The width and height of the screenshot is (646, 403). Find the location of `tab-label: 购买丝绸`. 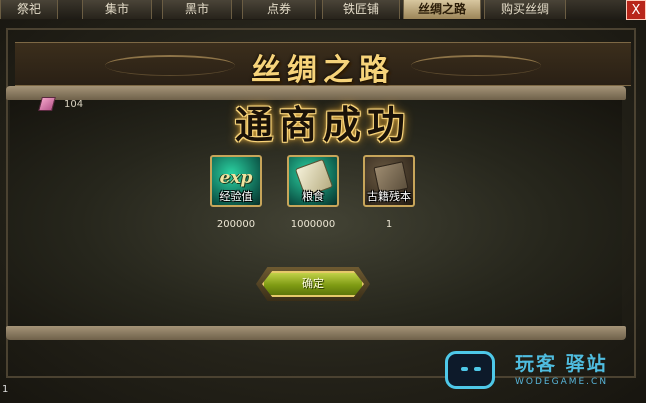

tab-label: 购买丝绸 is located at coordinates (524, 9).